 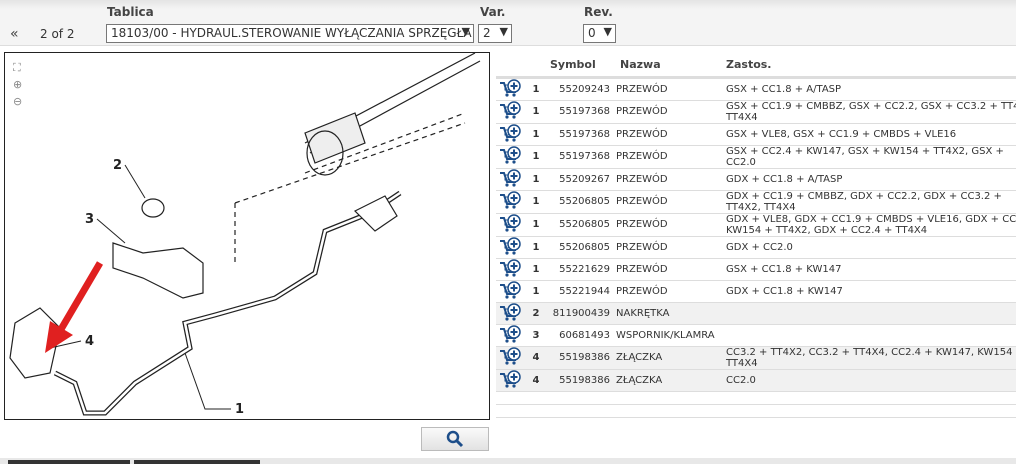 I want to click on usage: GSX + CC1.8 + KW147, so click(x=871, y=269).